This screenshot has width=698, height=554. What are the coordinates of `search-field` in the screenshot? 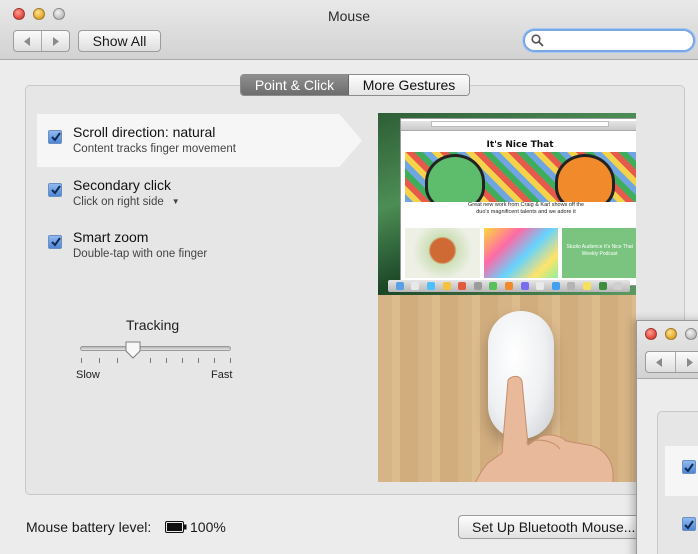 It's located at (609, 40).